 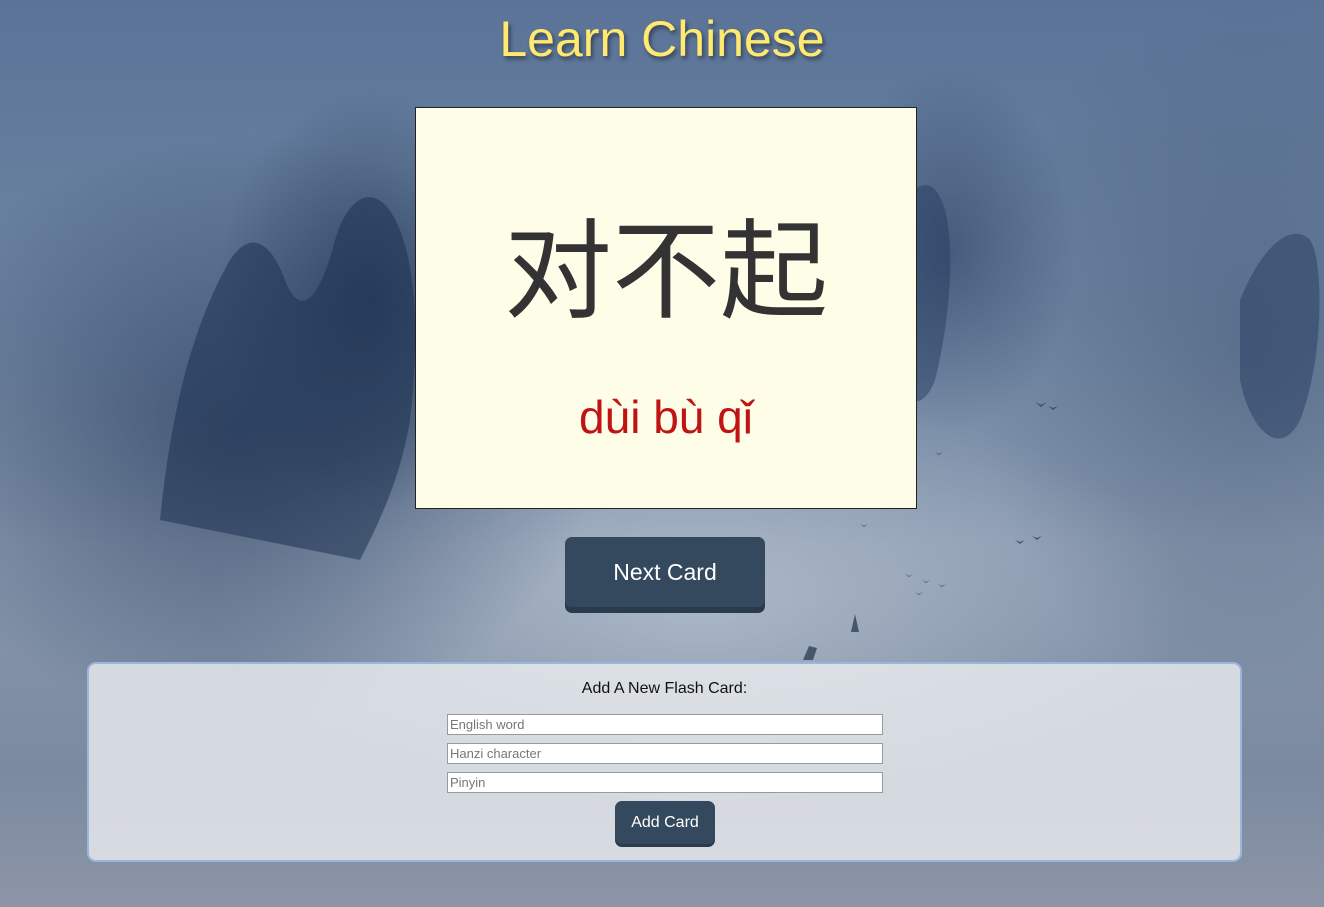 What do you see at coordinates (665, 572) in the screenshot?
I see `next-card-button: Next Card` at bounding box center [665, 572].